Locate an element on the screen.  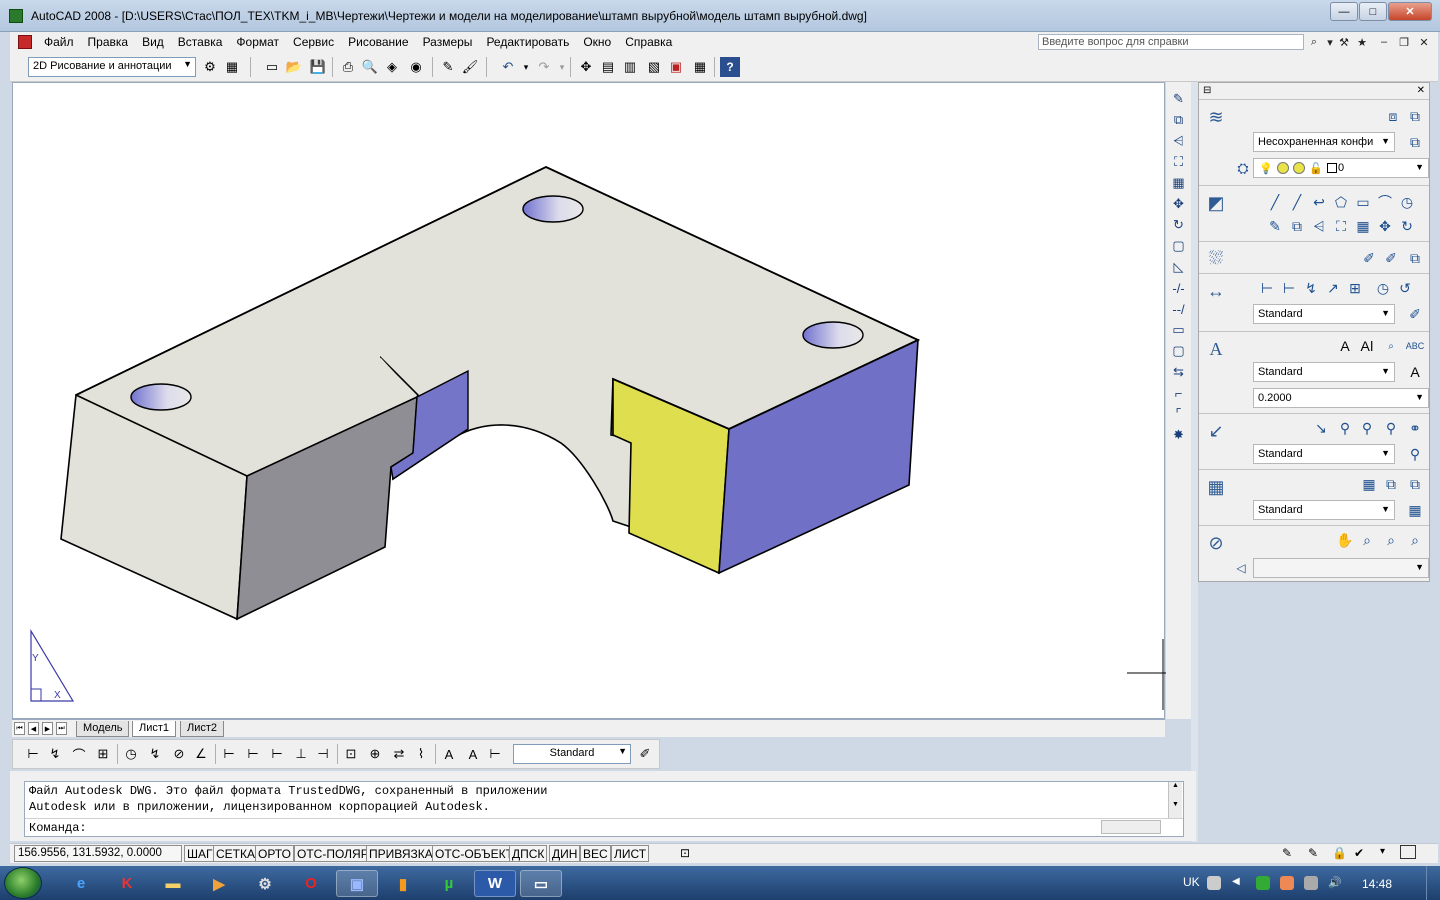
dim-arc-icon: ⌒ is located at coordinates (79, 754).